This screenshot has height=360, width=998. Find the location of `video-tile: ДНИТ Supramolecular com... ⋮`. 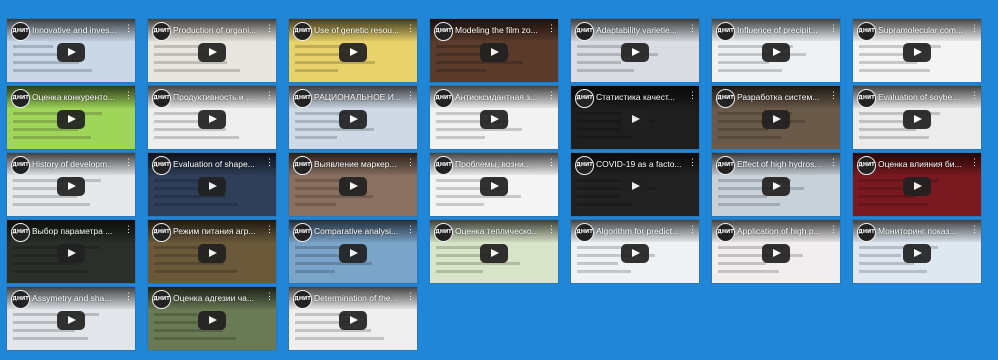

video-tile: ДНИТ Supramolecular com... ⋮ is located at coordinates (917, 50).